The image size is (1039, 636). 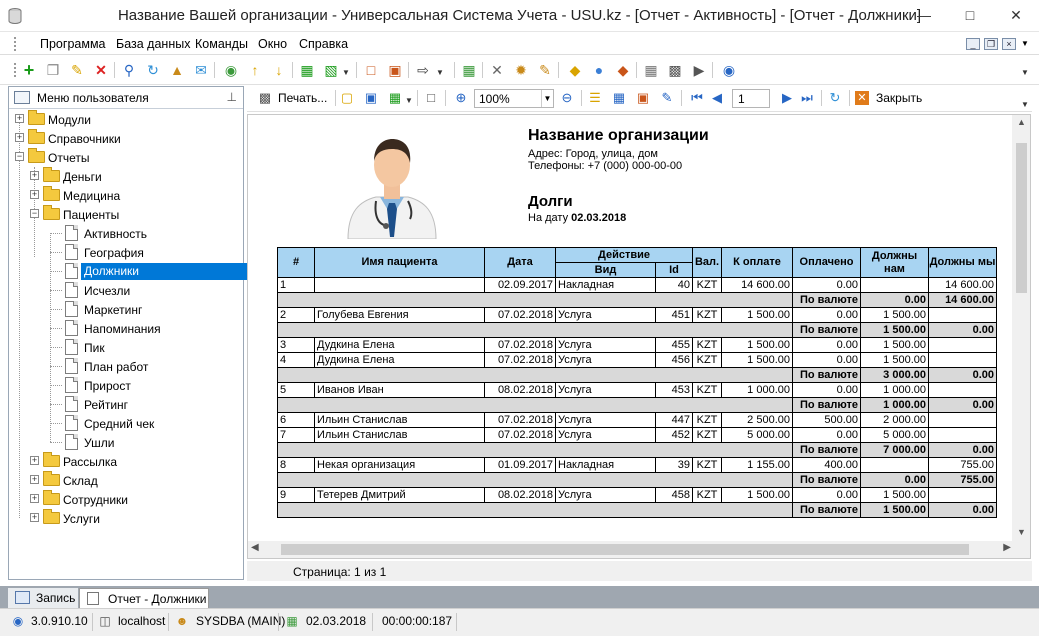 I want to click on menu-help: Справка, so click(x=323, y=44).